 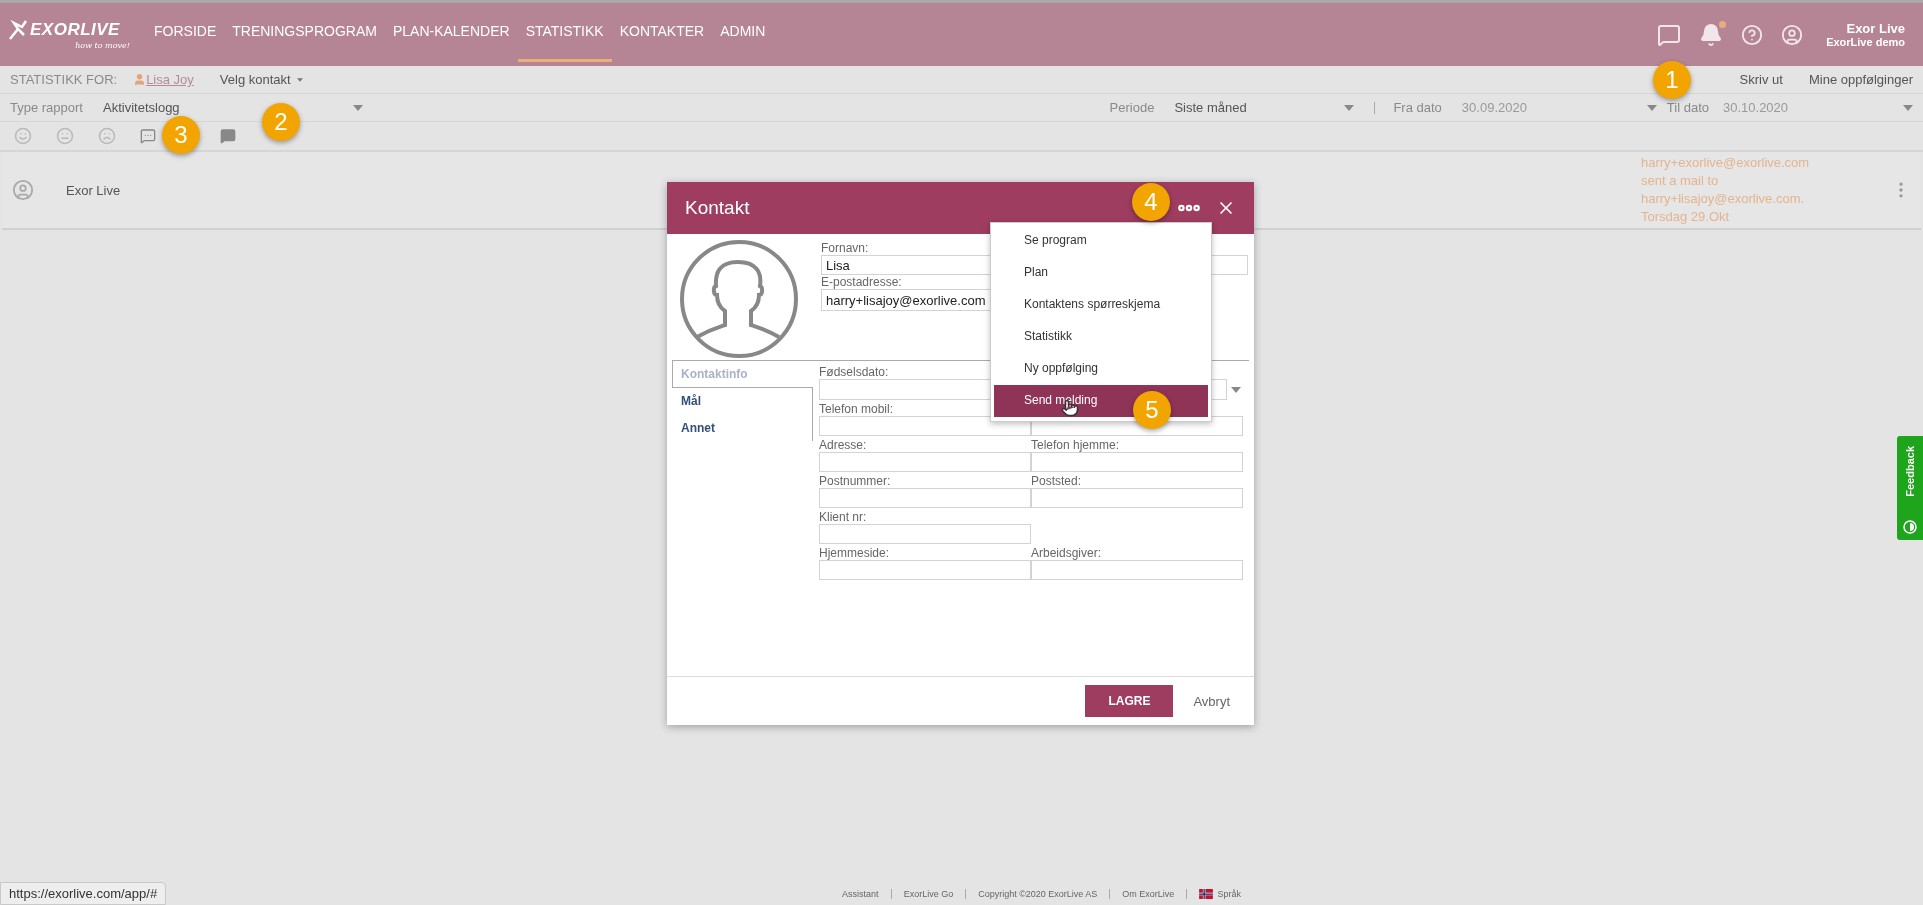 I want to click on field-label: Adresse:, so click(x=843, y=445).